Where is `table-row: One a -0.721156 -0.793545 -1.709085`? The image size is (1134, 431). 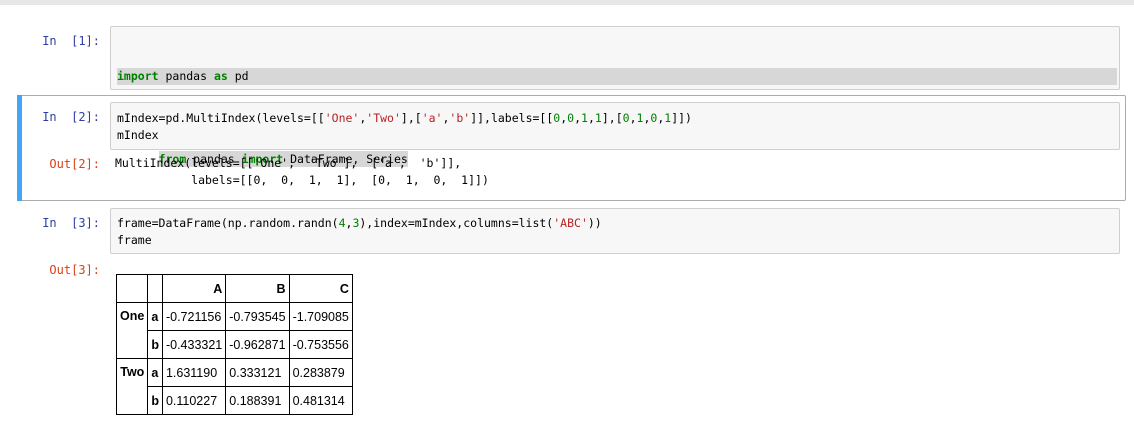
table-row: One a -0.721156 -0.793545 -1.709085 is located at coordinates (234, 330).